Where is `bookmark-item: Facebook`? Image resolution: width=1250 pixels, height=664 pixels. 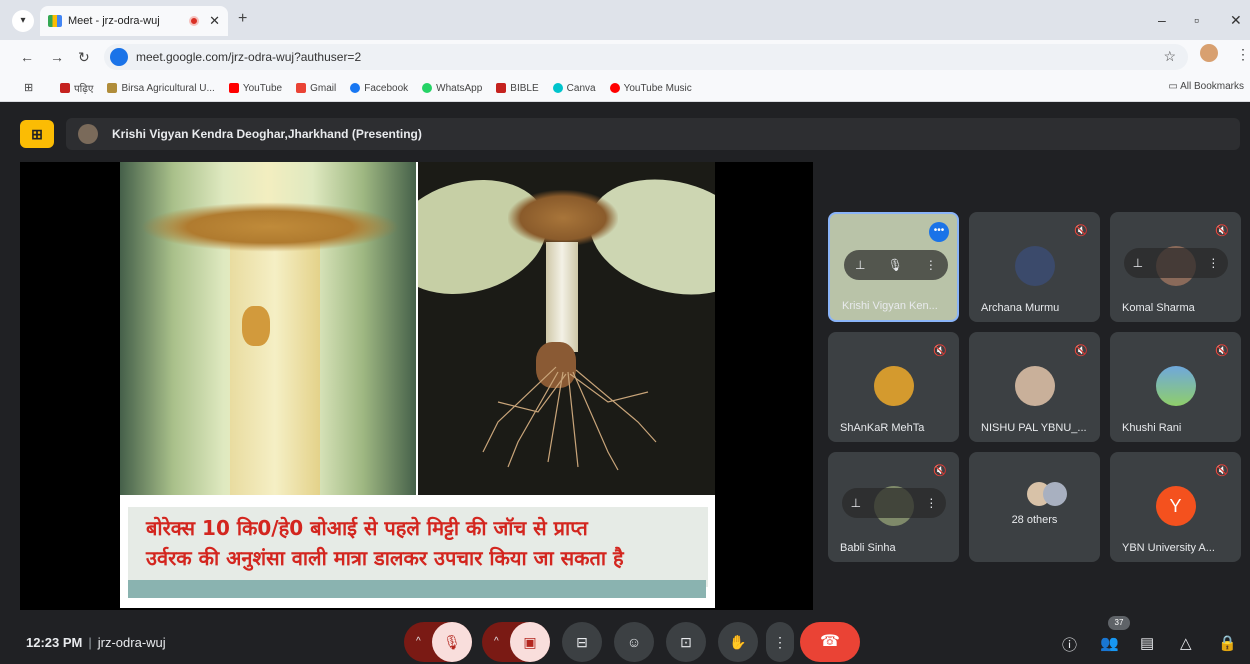
bookmark-item: Facebook is located at coordinates (379, 88).